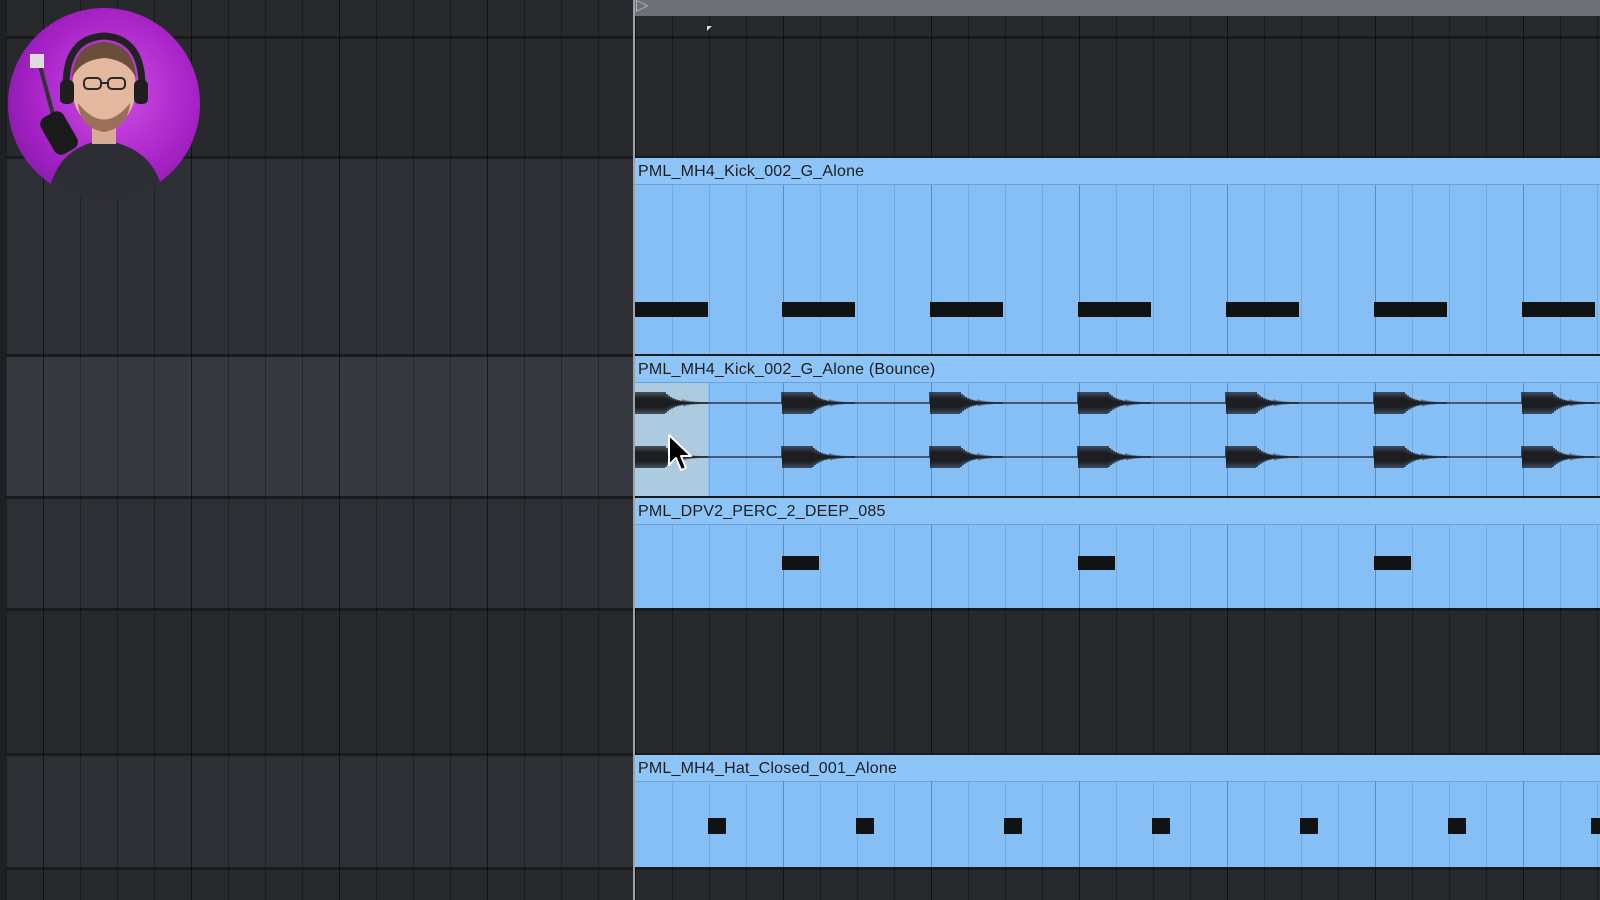  I want to click on mouse-pointer-icon, so click(680, 452).